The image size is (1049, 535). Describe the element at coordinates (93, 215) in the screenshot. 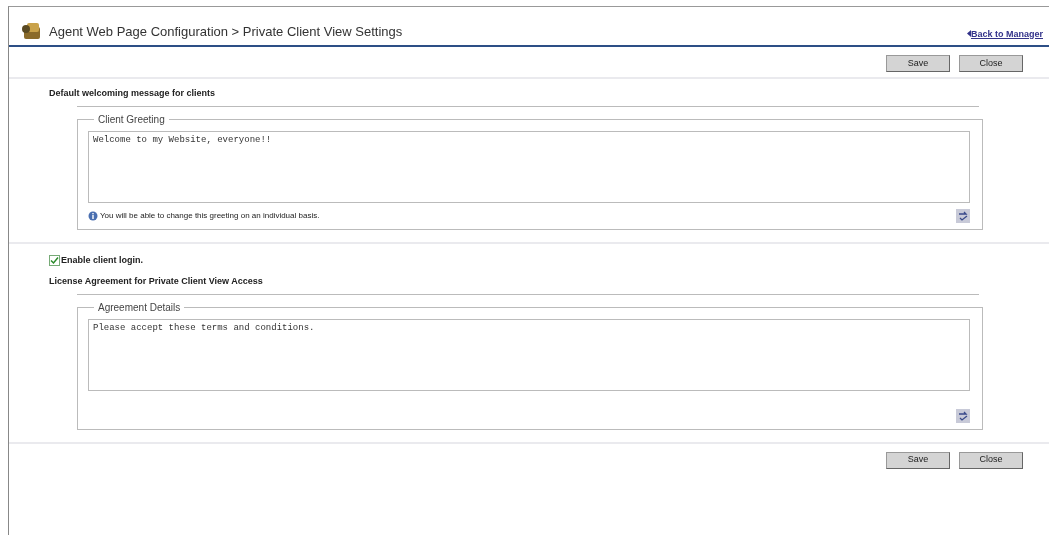

I see `info-icon` at that location.